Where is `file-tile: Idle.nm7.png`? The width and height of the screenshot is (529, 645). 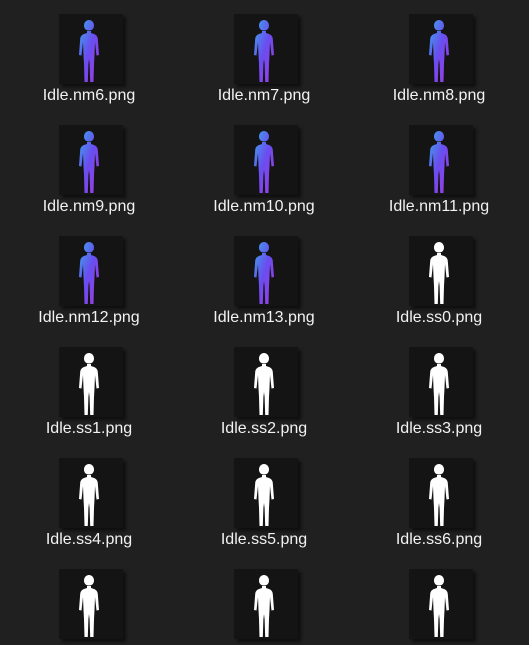 file-tile: Idle.nm7.png is located at coordinates (264, 61).